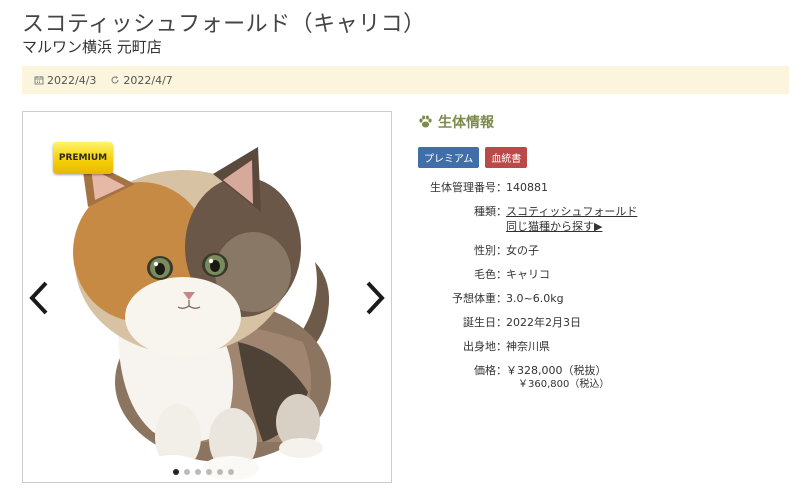 The height and width of the screenshot is (493, 810). I want to click on info-heading: 生体情報, so click(608, 122).